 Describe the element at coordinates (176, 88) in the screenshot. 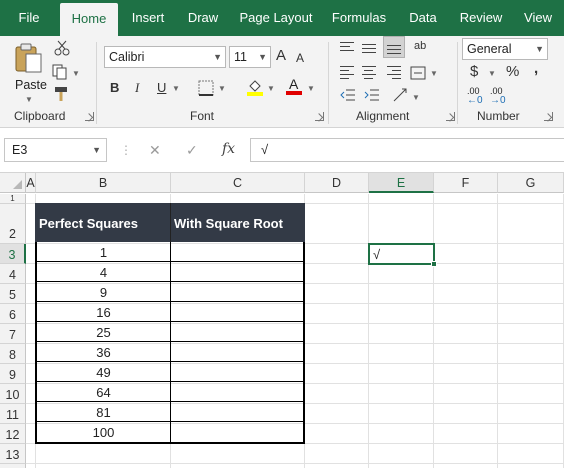

I see `underline-dropdown-icon: ▼` at that location.